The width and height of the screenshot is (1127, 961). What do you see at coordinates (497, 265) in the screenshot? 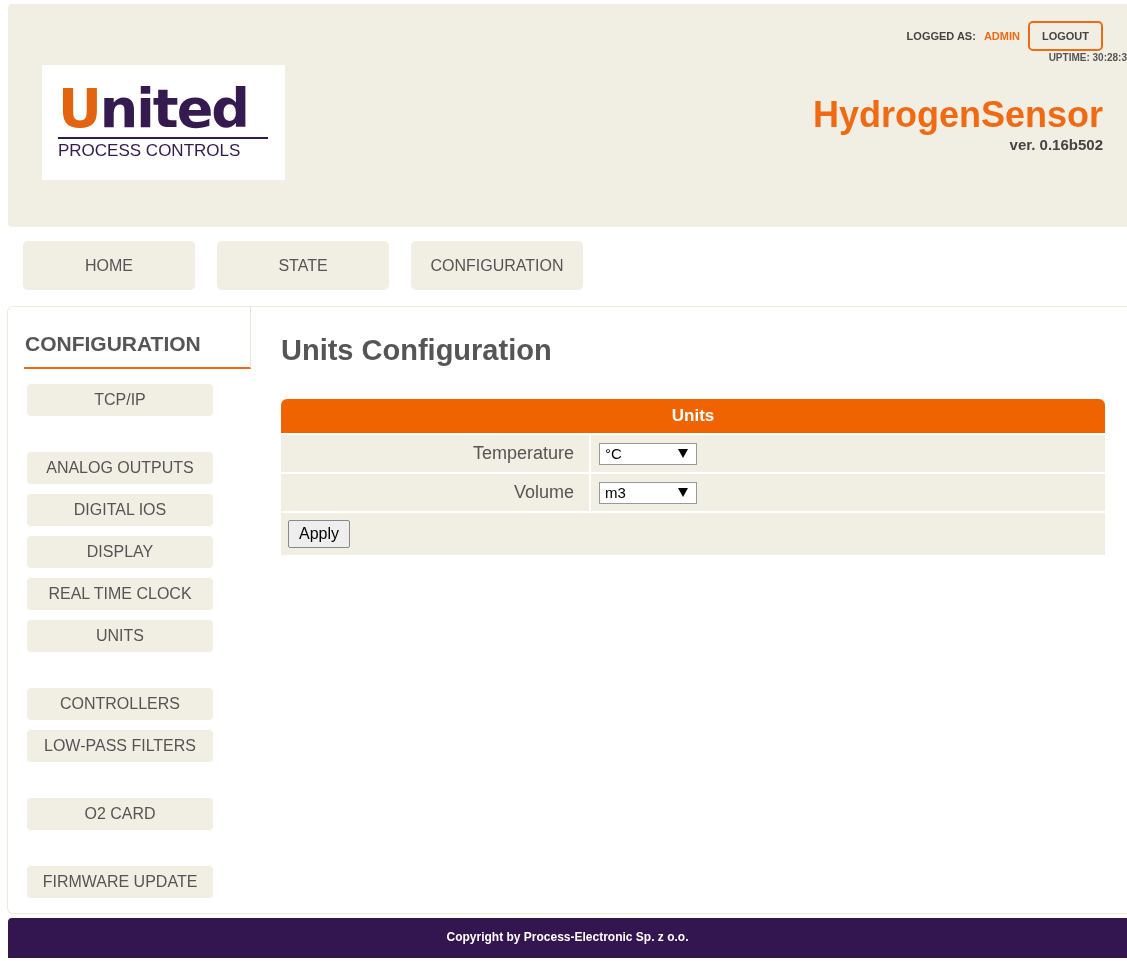
I see `nav-tab: CONFIGURATION` at bounding box center [497, 265].